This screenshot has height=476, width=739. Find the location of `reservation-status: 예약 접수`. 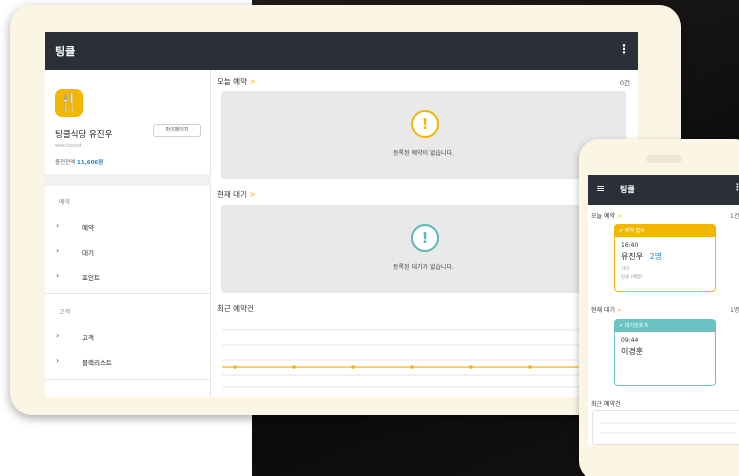

reservation-status: 예약 접수 is located at coordinates (634, 231).